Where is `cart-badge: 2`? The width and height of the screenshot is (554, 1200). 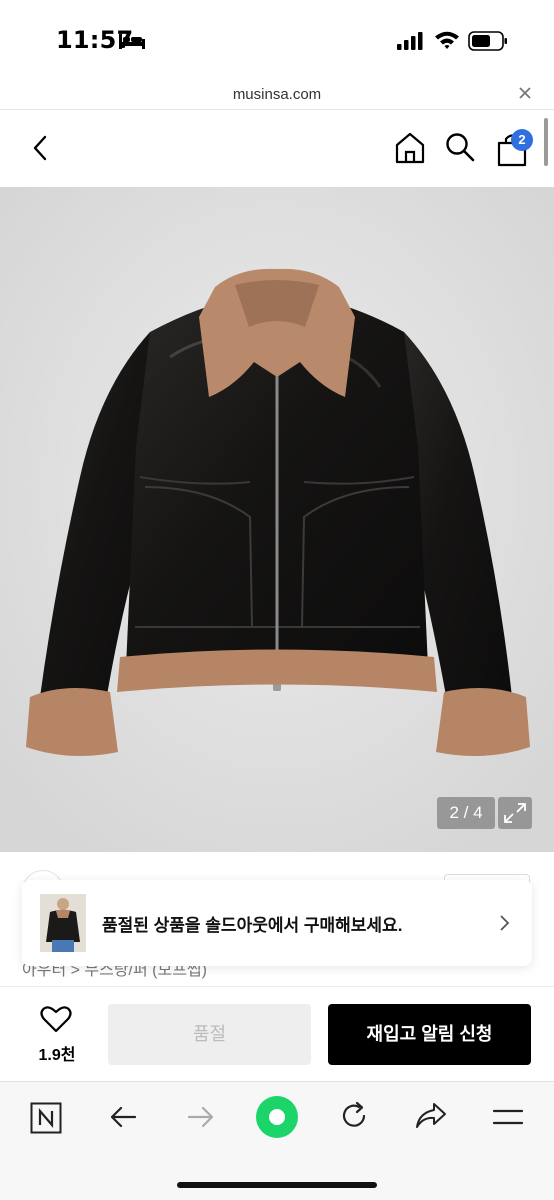 cart-badge: 2 is located at coordinates (522, 140).